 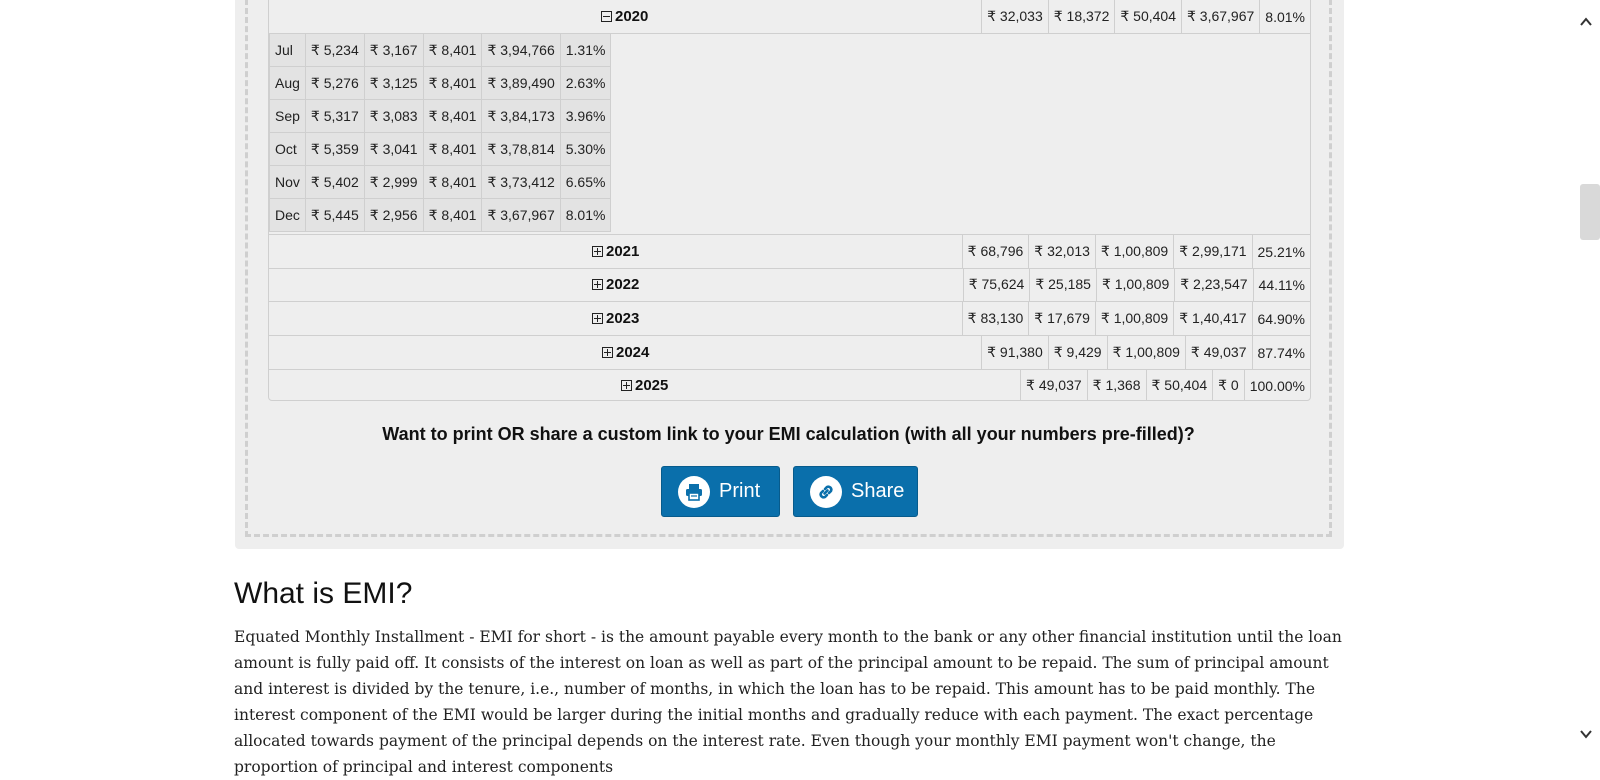 I want to click on year-balance: ₹ 49,037, so click(x=1218, y=352).